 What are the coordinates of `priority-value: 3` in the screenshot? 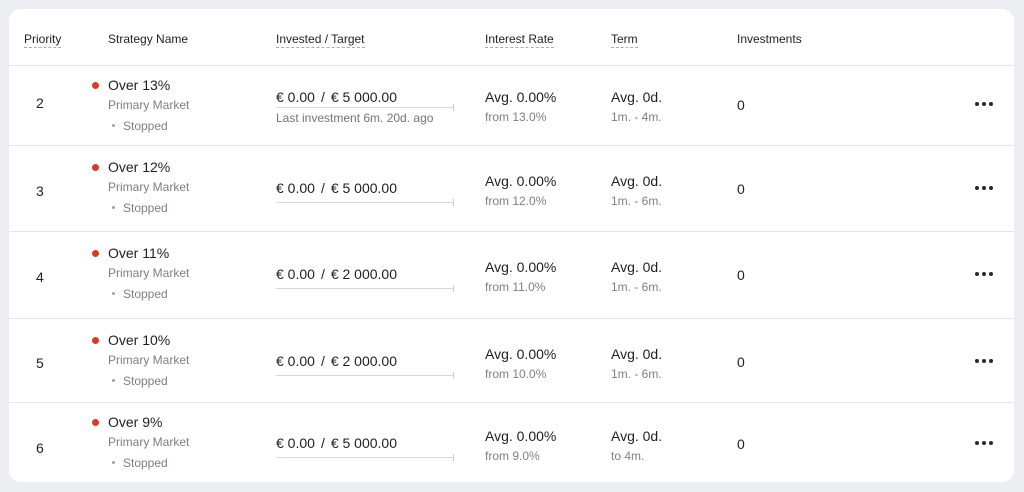 It's located at (40, 191).